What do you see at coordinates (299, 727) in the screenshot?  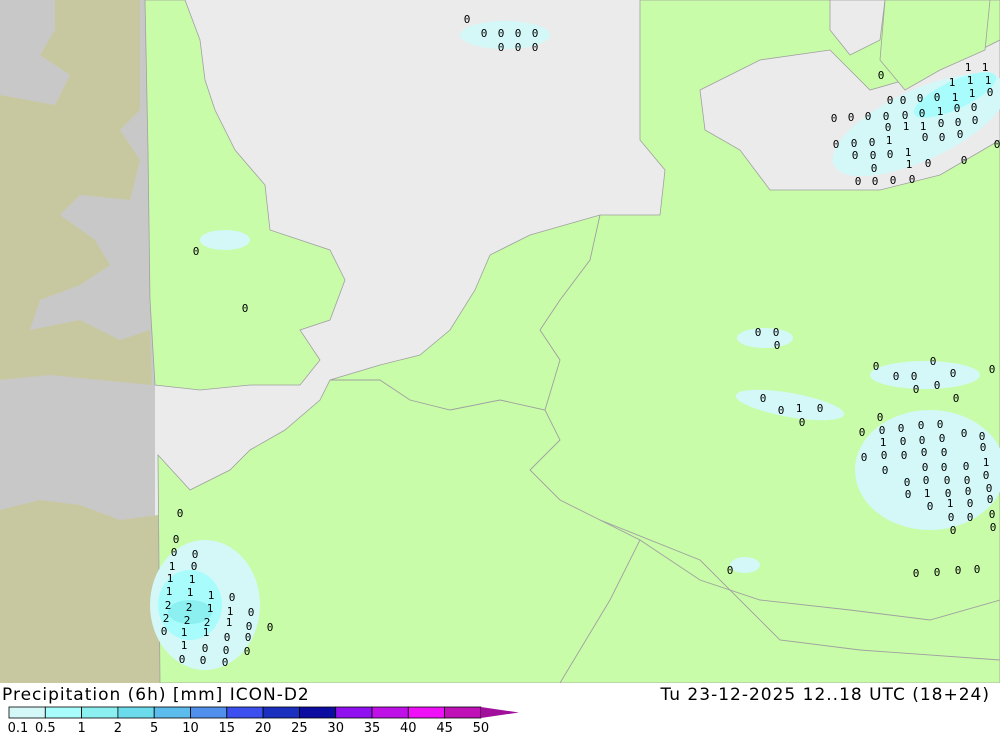 I see `legend-tick-label: 25` at bounding box center [299, 727].